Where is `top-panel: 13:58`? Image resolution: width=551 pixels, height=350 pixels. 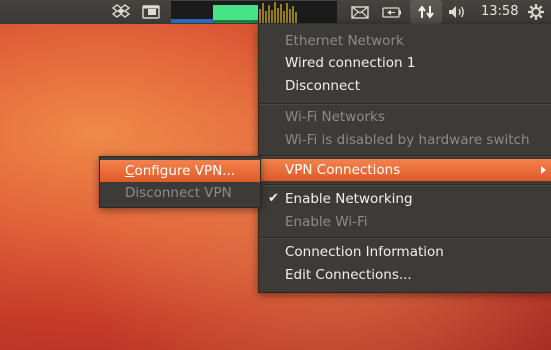
top-panel: 13:58 is located at coordinates (275, 12).